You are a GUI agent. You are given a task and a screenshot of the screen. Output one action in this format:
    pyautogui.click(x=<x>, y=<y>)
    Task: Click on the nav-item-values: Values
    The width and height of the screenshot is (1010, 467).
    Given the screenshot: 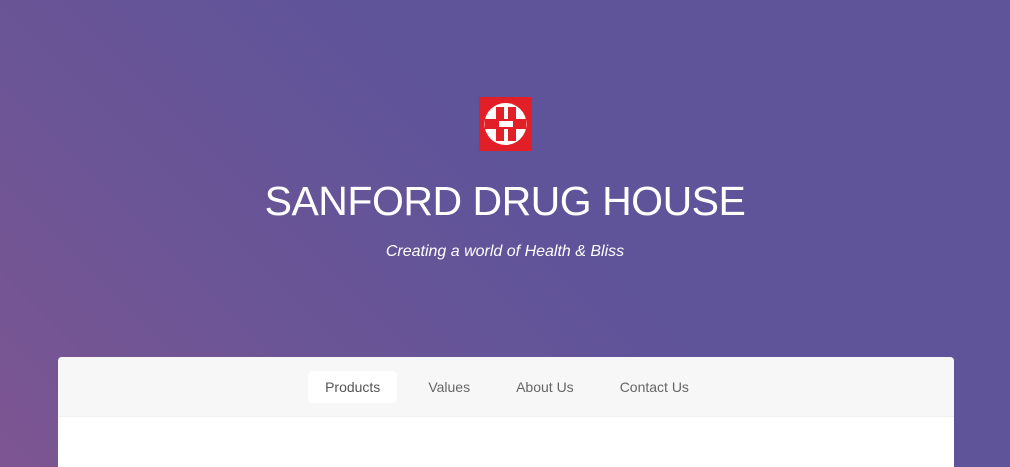 What is the action you would take?
    pyautogui.click(x=449, y=387)
    